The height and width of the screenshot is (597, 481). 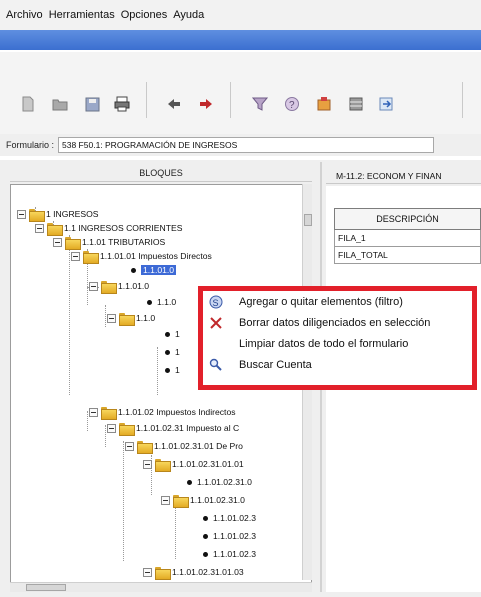 What do you see at coordinates (174, 104) in the screenshot?
I see `back-icon` at bounding box center [174, 104].